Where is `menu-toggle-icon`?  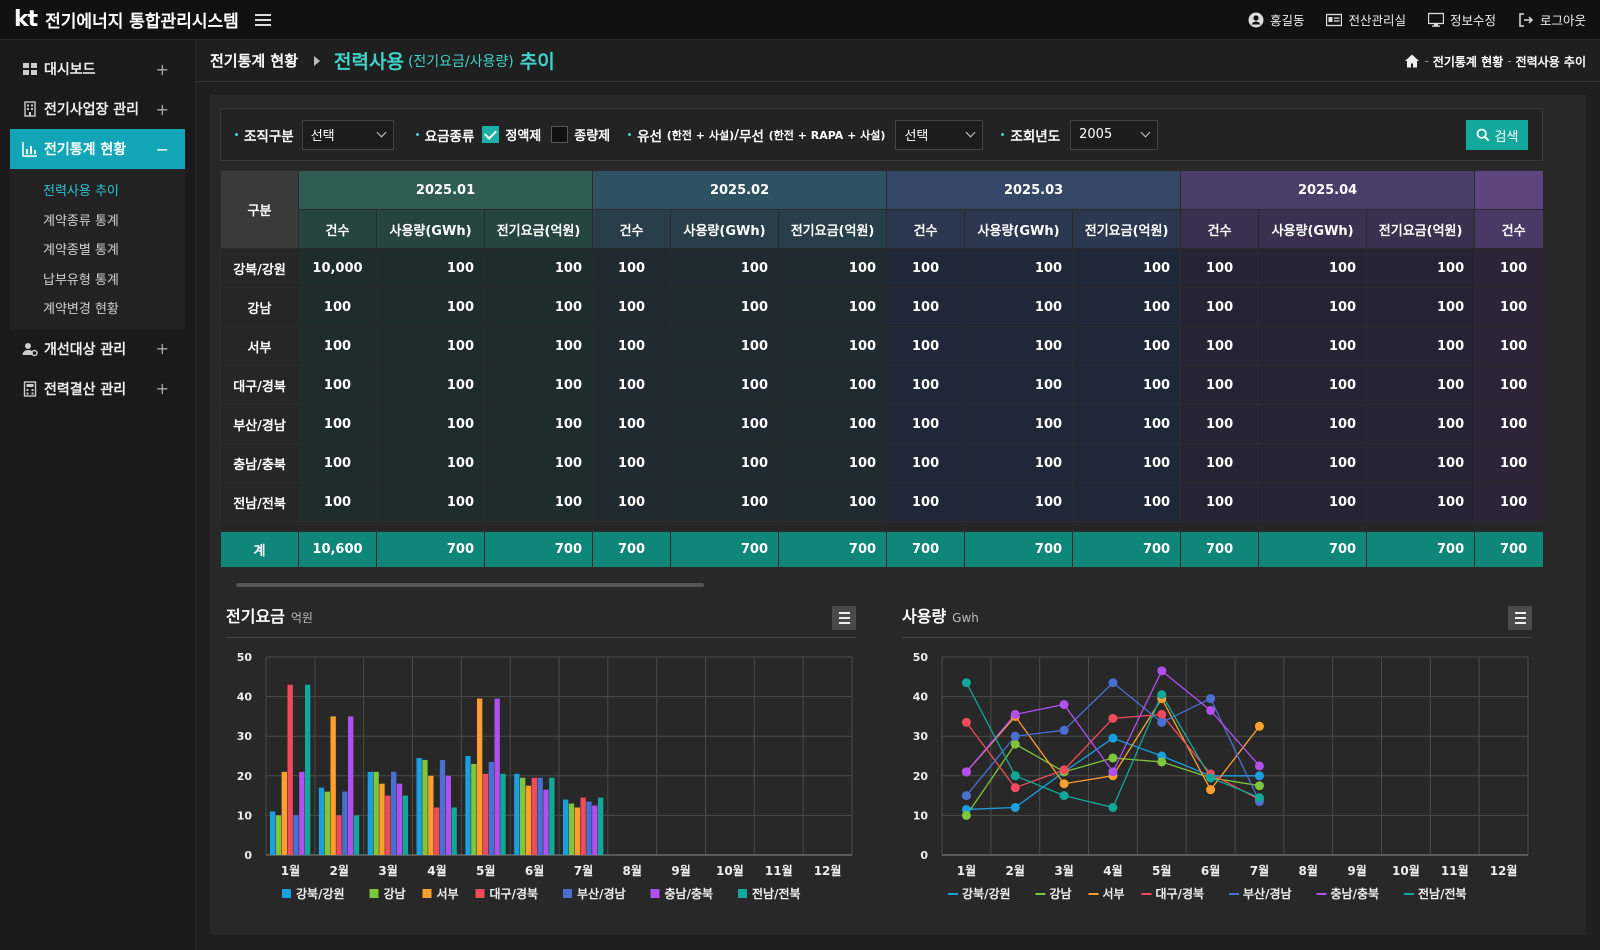 menu-toggle-icon is located at coordinates (262, 19).